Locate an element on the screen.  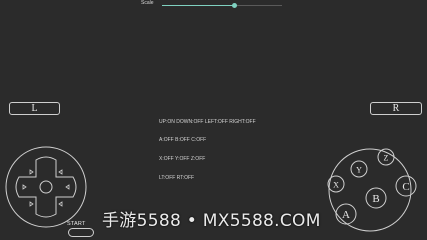
a-button: A is located at coordinates (346, 214).